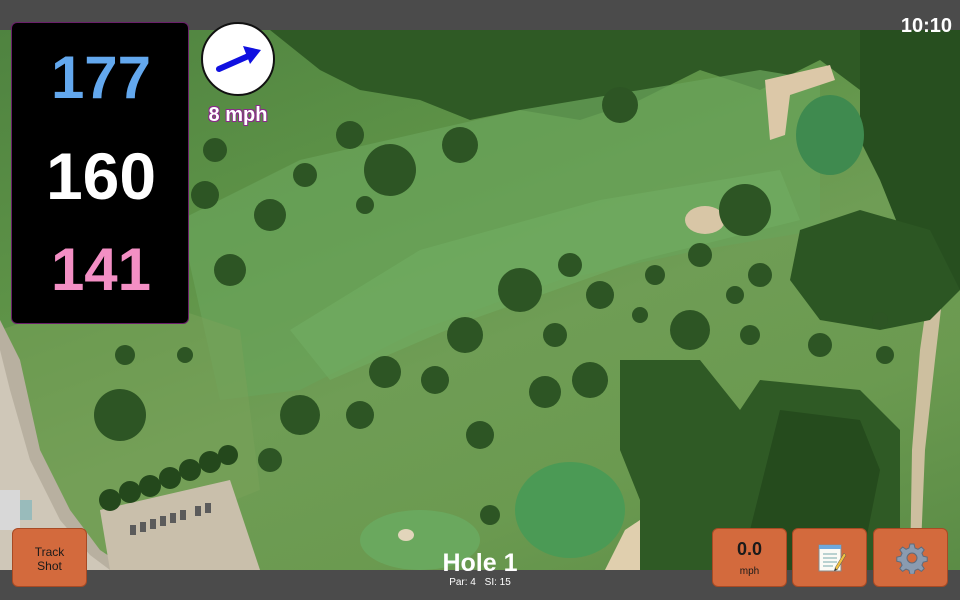 The image size is (960, 600). I want to click on distance-panel: 177 160 141, so click(100, 173).